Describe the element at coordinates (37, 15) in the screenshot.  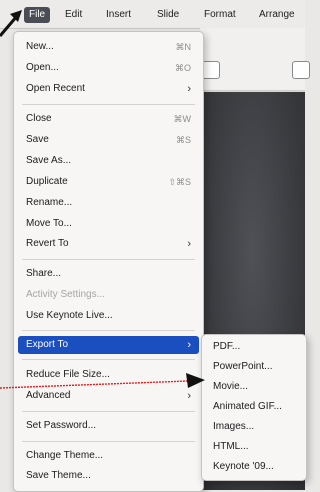
I see `menu-file: File` at that location.